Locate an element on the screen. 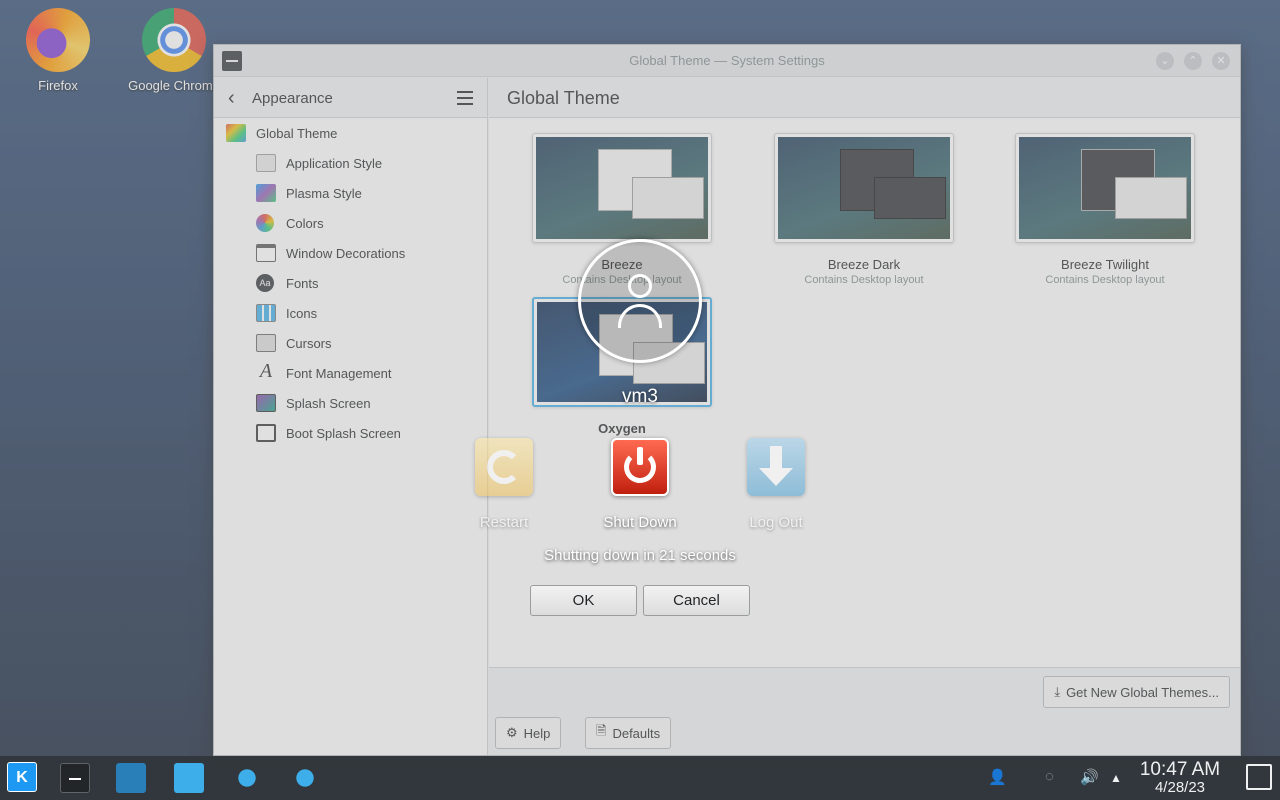 Image resolution: width=1280 pixels, height=800 pixels. taskbar-terminal-icon is located at coordinates (75, 778).